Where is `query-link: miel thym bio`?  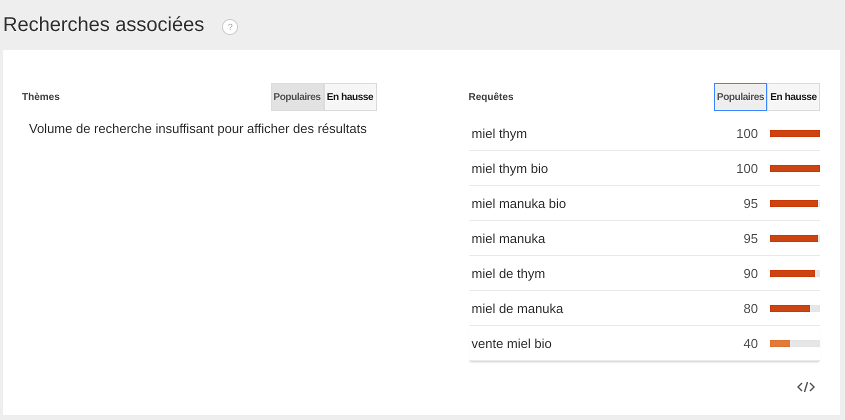
query-link: miel thym bio is located at coordinates (602, 168).